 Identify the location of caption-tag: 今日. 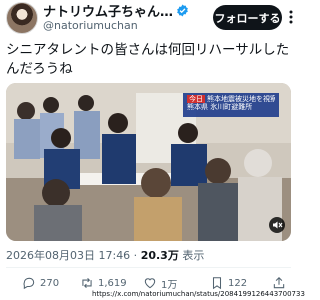
(196, 99).